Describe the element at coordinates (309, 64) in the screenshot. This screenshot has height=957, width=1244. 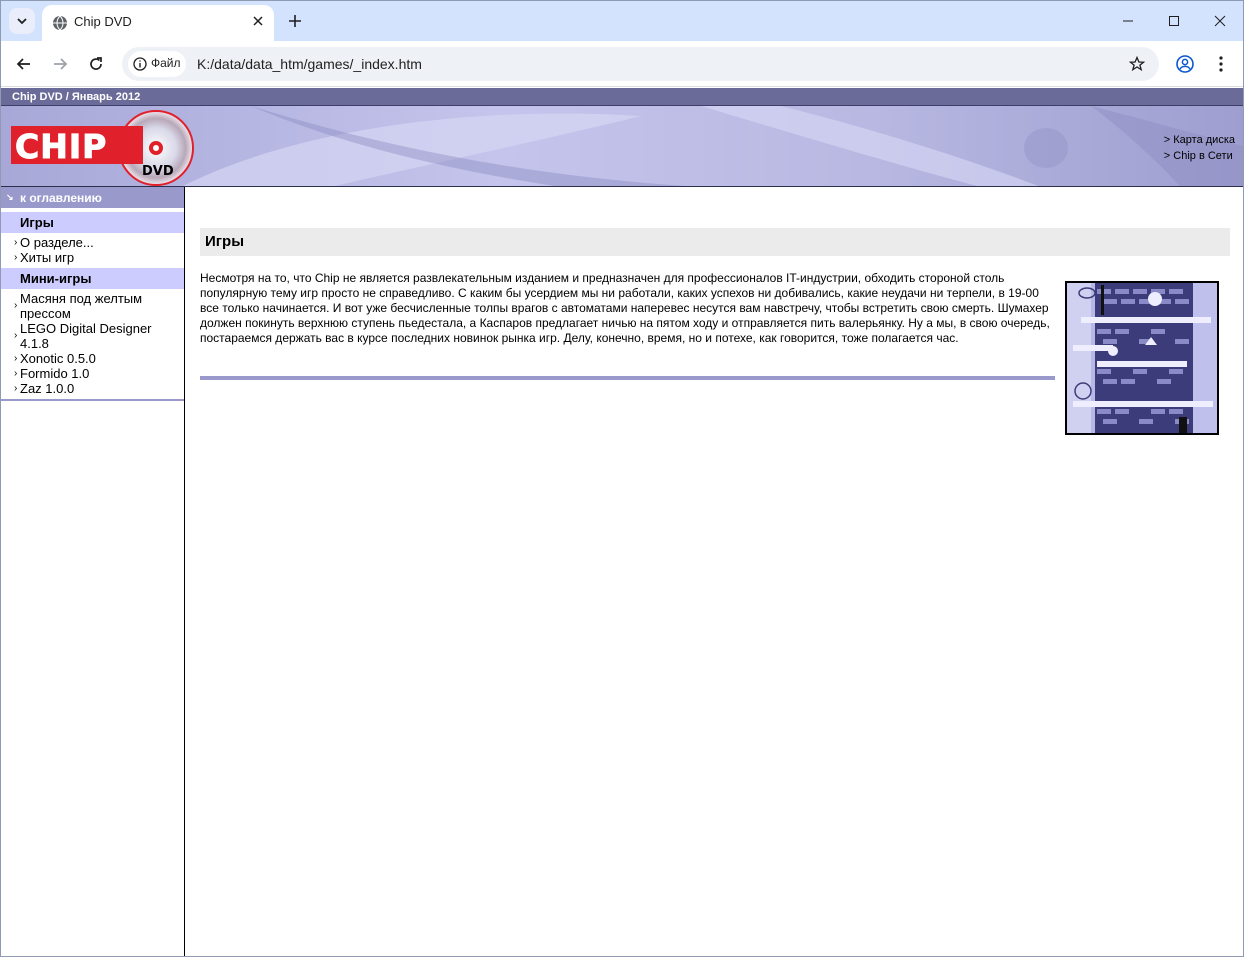
I see `url-text: K:/data/data_htm/games/_index.htm` at that location.